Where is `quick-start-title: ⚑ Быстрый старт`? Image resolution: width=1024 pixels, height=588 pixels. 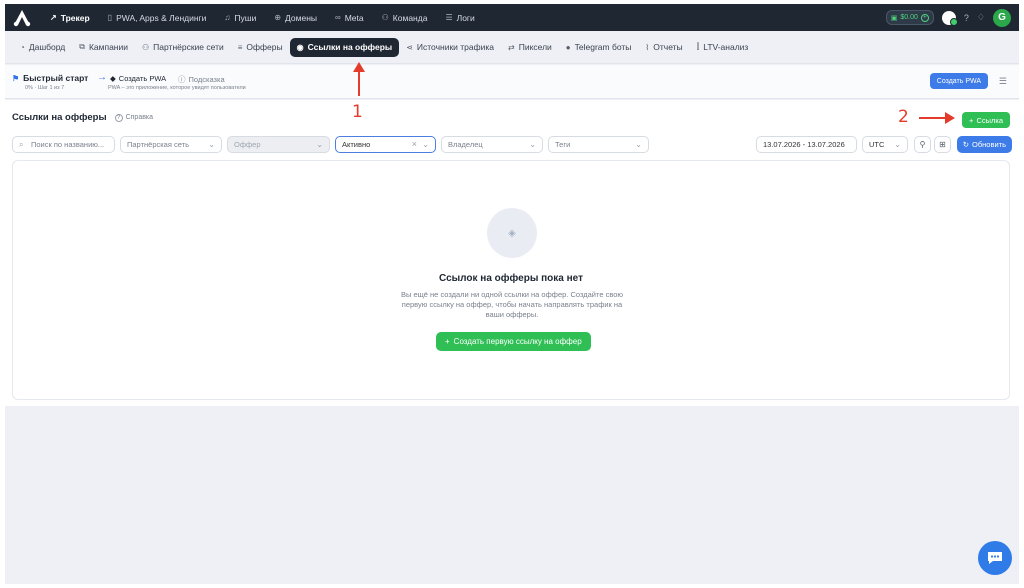 quick-start-title: ⚑ Быстрый старт is located at coordinates (50, 78).